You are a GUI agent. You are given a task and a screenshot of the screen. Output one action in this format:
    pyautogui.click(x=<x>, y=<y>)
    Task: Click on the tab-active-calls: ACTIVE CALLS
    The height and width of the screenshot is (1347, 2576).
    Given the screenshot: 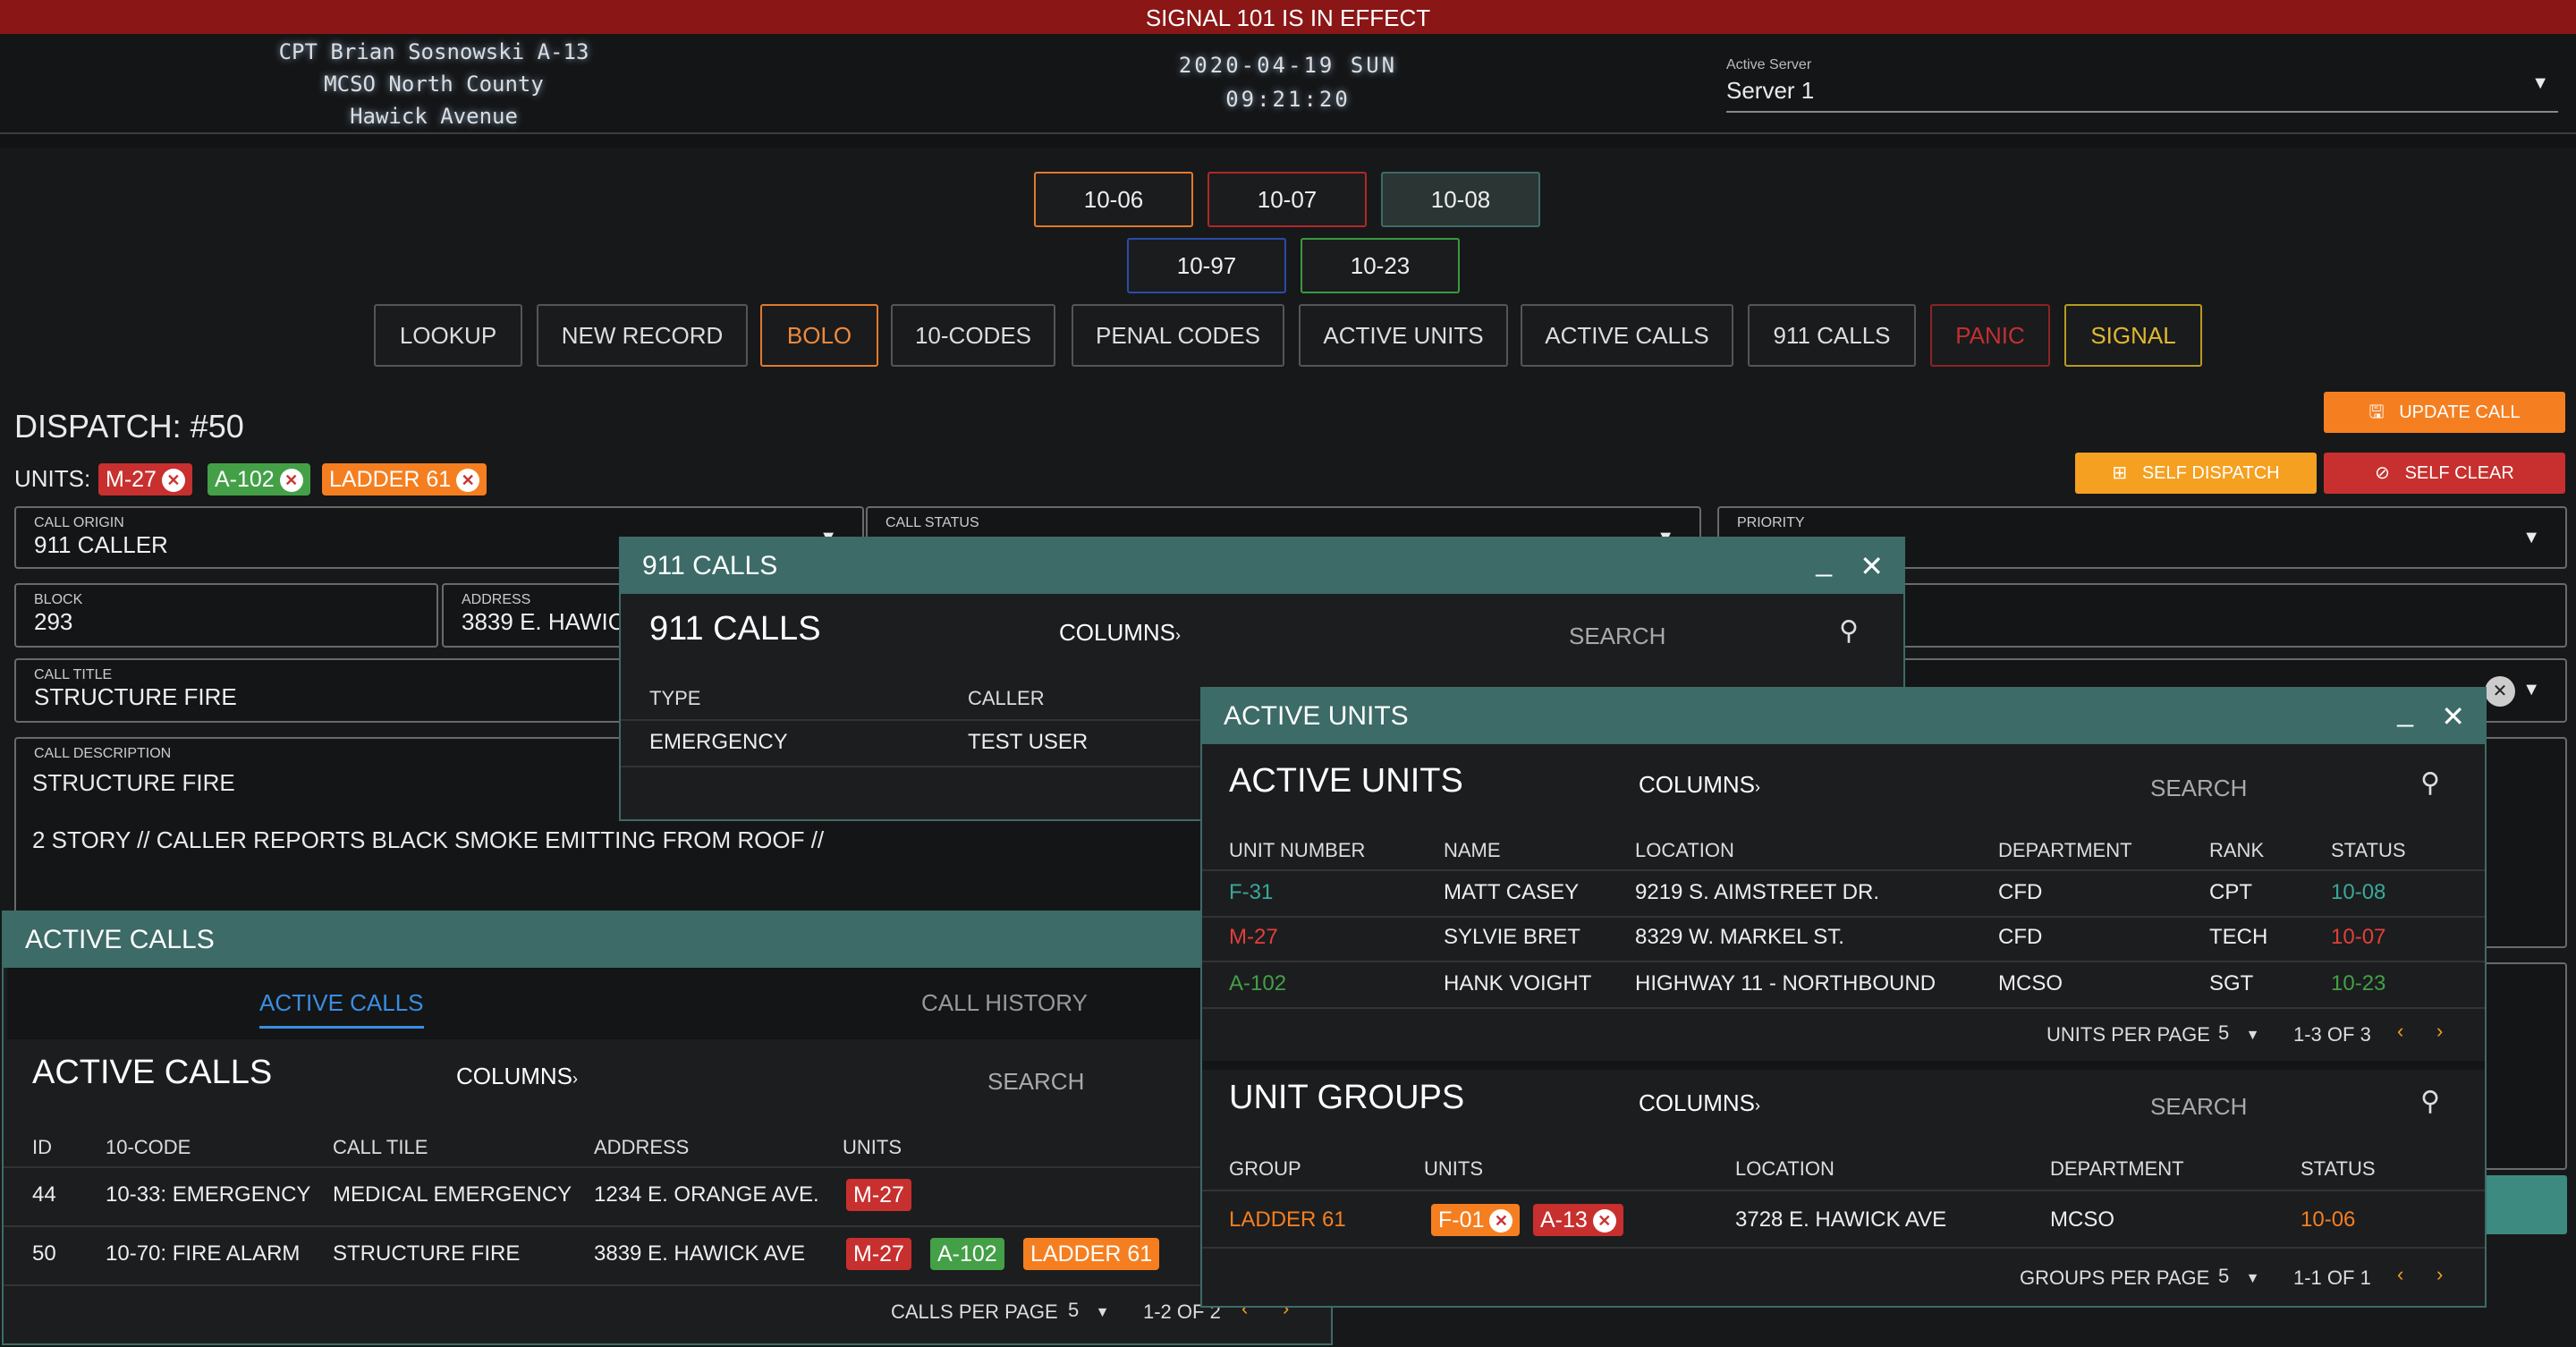 What is the action you would take?
    pyautogui.click(x=341, y=1009)
    